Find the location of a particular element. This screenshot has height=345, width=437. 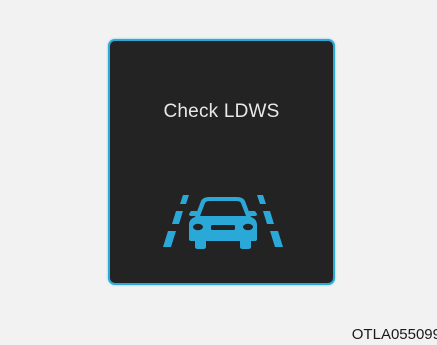

figure-reference-code: OTLA055099 is located at coordinates (394, 334).